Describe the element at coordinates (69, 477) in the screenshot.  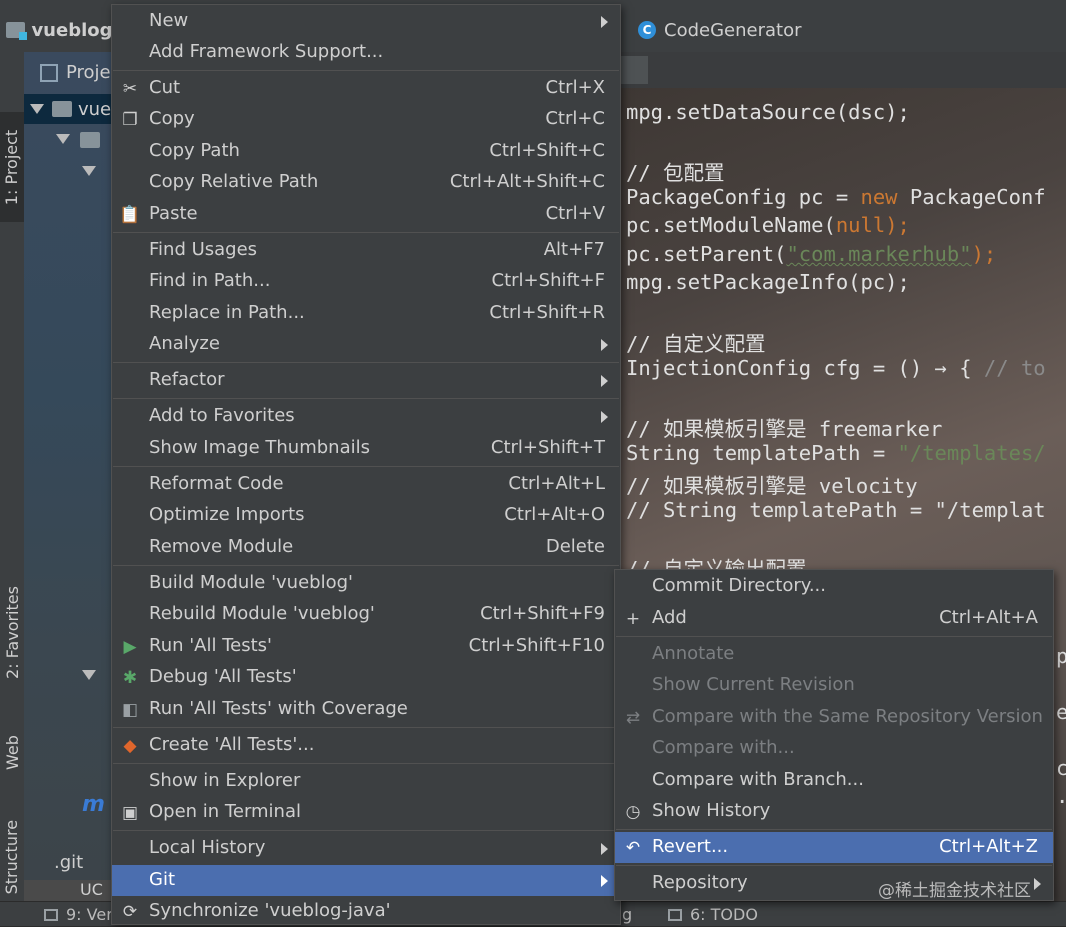
I see `project-tool-window: Proje vue m .git UC` at that location.